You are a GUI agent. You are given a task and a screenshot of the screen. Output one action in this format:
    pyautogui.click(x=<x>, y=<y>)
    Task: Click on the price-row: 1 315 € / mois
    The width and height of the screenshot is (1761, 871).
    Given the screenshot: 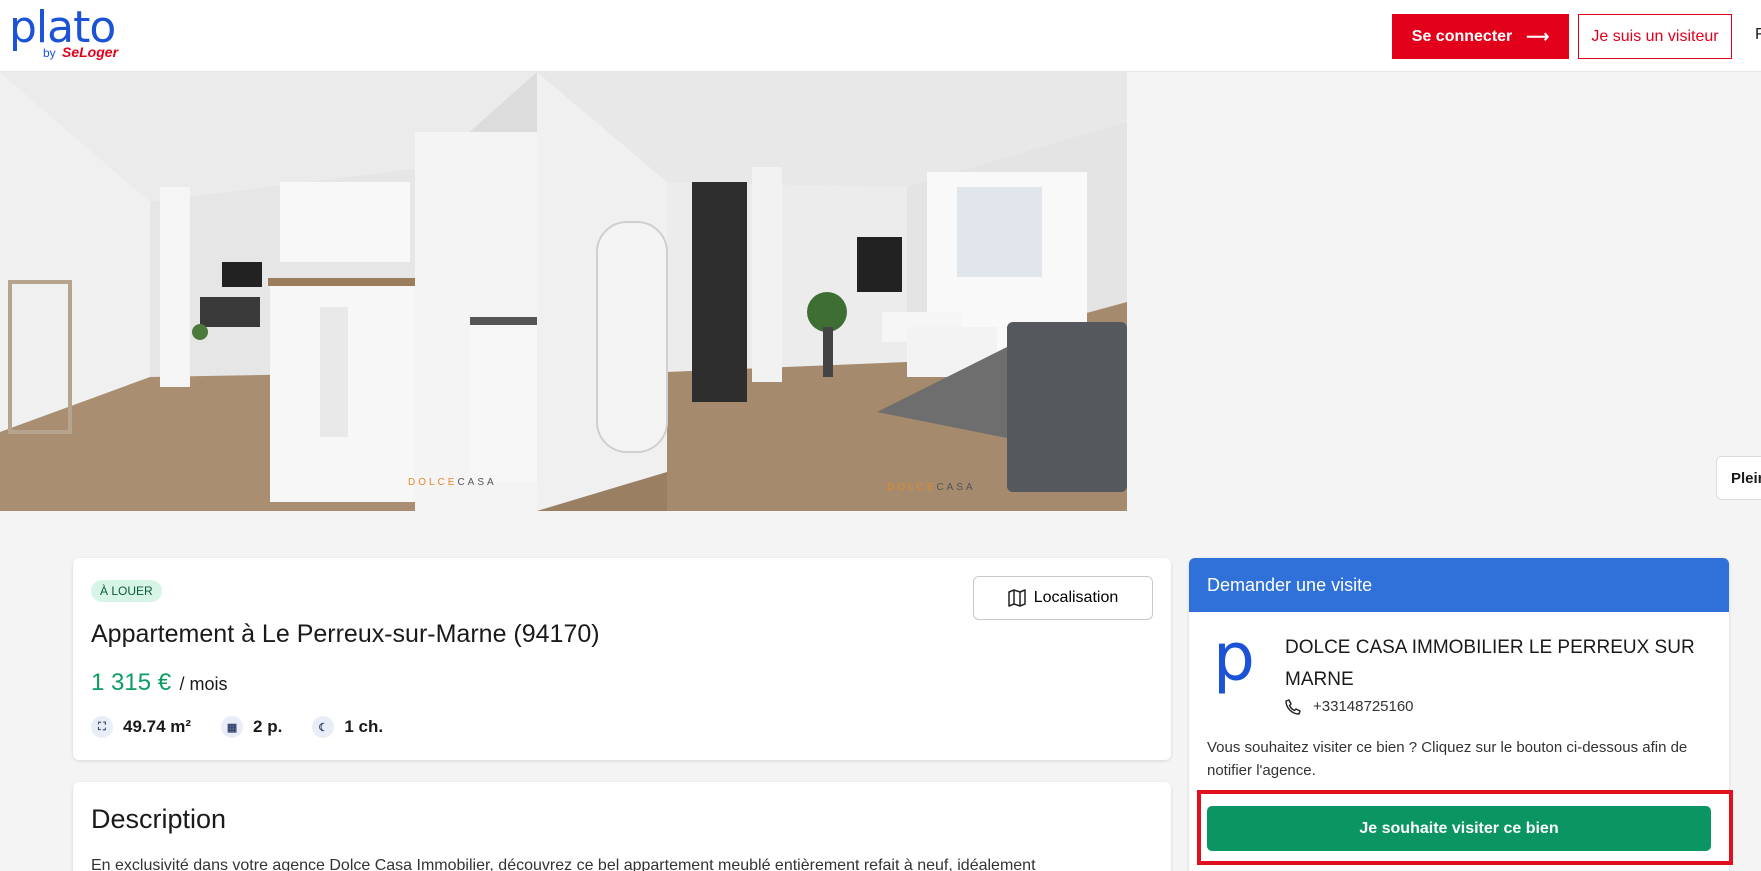 What is the action you would take?
    pyautogui.click(x=159, y=683)
    